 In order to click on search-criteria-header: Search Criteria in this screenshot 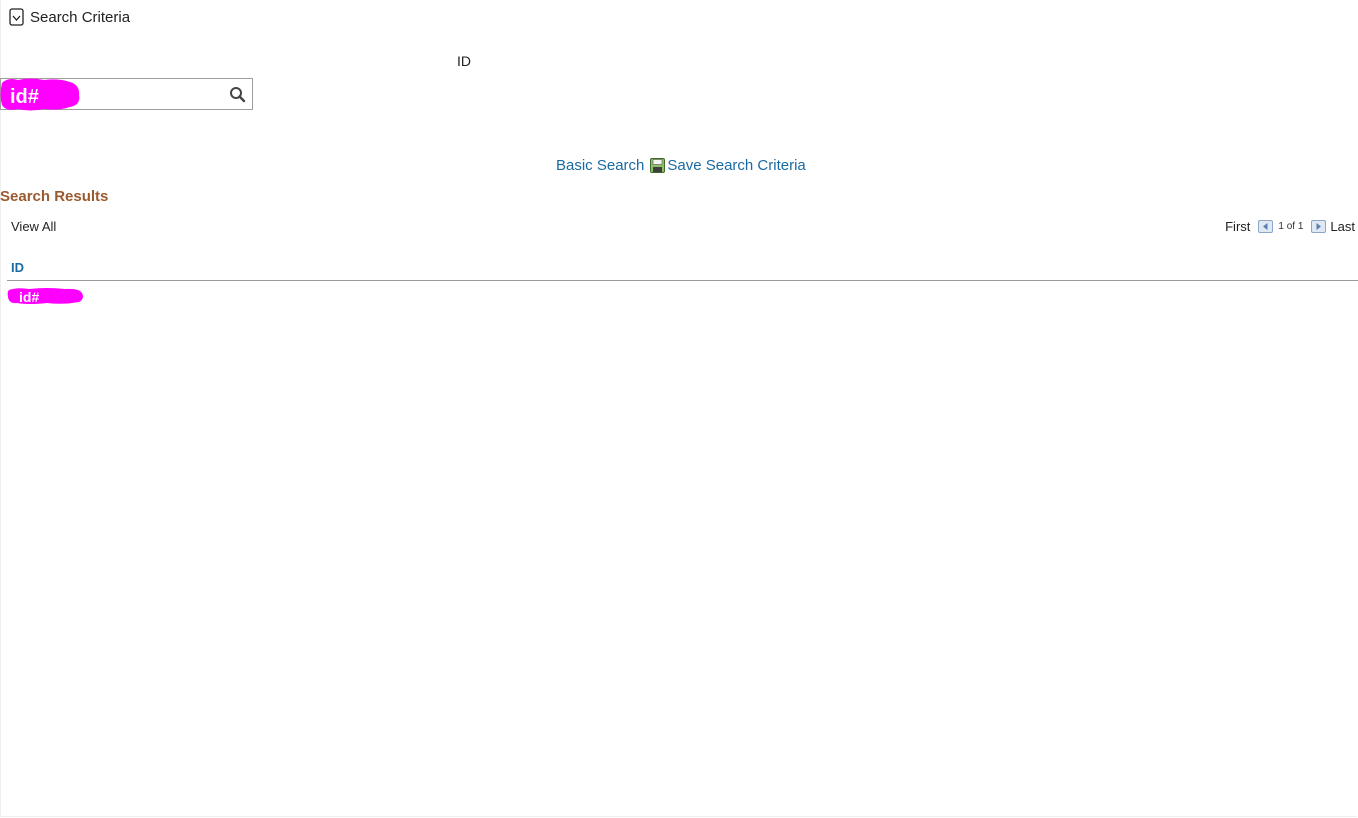, I will do `click(69, 17)`.